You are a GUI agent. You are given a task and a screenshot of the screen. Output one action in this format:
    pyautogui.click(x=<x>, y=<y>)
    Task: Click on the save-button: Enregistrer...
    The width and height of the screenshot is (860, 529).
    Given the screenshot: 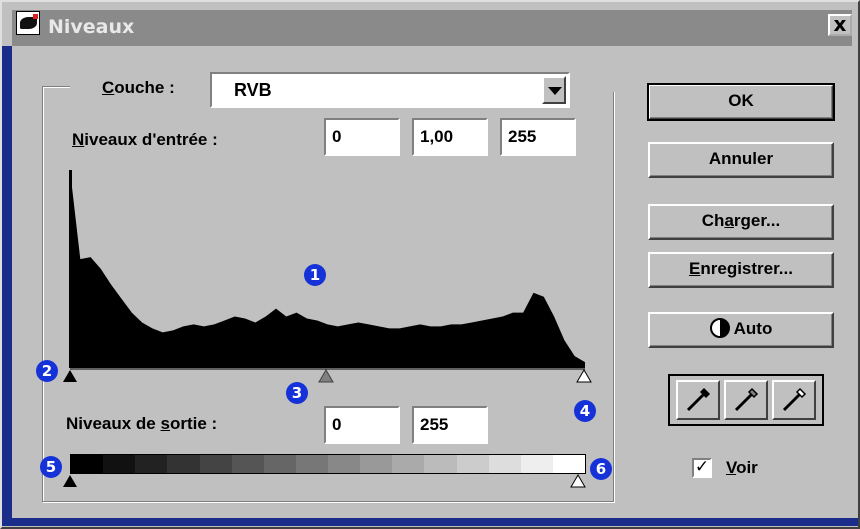 What is the action you would take?
    pyautogui.click(x=741, y=270)
    